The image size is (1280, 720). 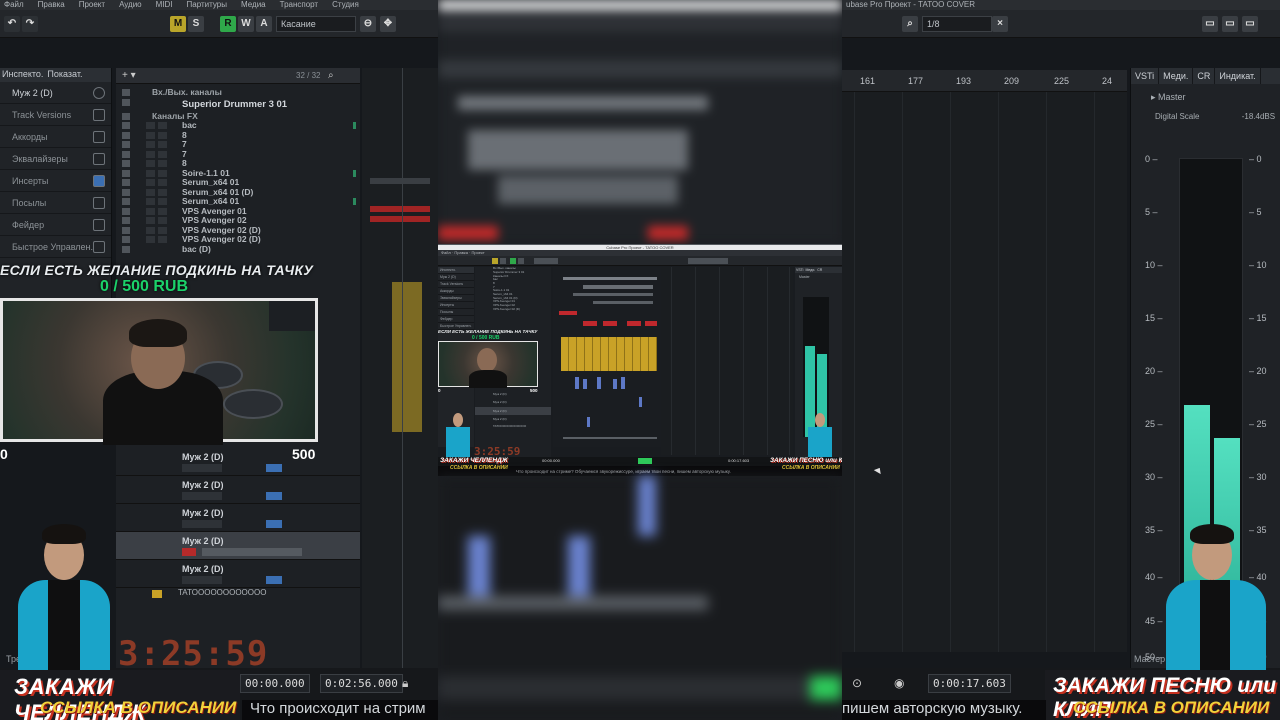 What do you see at coordinates (1176, 76) in the screenshot?
I see `tab-media: Меди.` at bounding box center [1176, 76].